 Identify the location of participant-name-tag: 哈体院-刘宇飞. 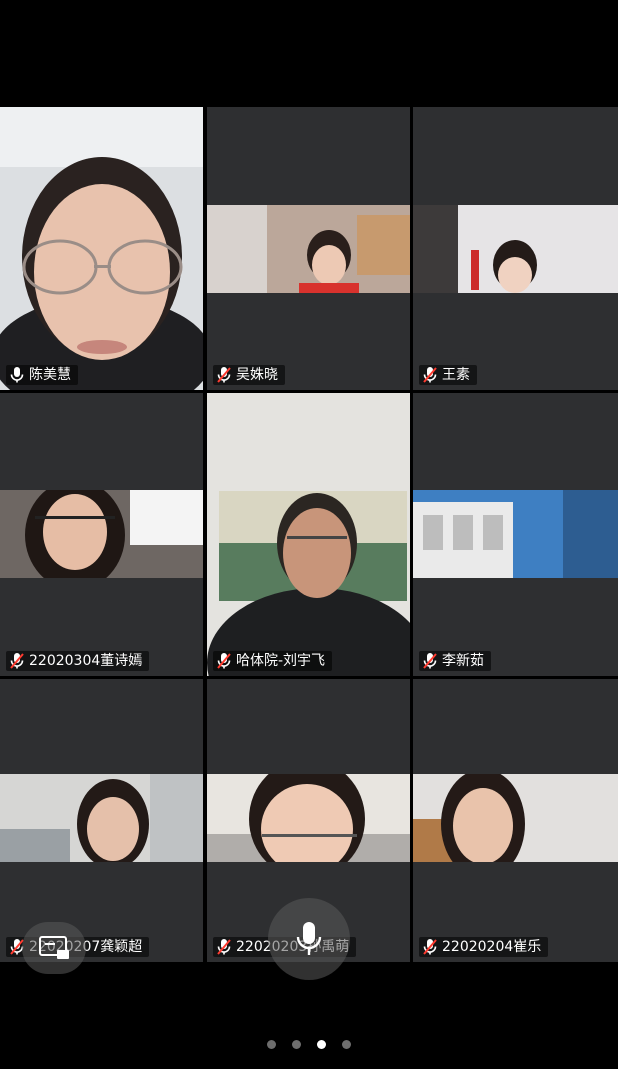
(273, 661).